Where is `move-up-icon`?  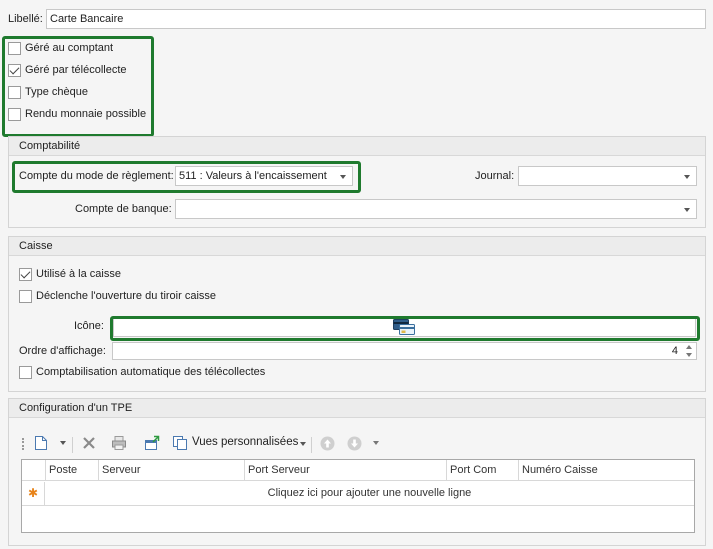 move-up-icon is located at coordinates (327, 445).